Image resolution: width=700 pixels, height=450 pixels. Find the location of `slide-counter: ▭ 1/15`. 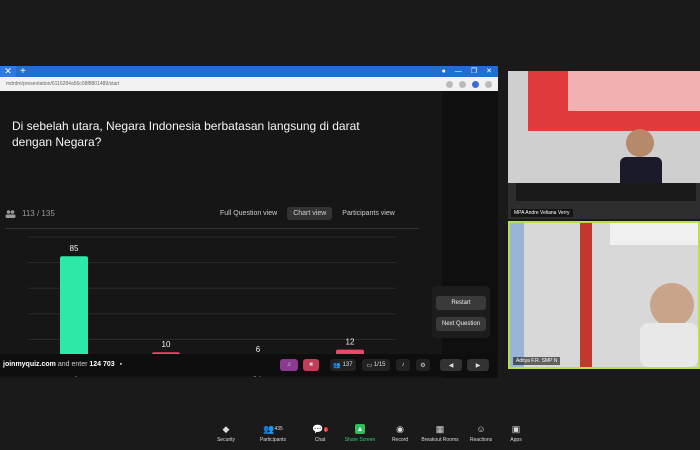

slide-counter: ▭ 1/15 is located at coordinates (376, 365).